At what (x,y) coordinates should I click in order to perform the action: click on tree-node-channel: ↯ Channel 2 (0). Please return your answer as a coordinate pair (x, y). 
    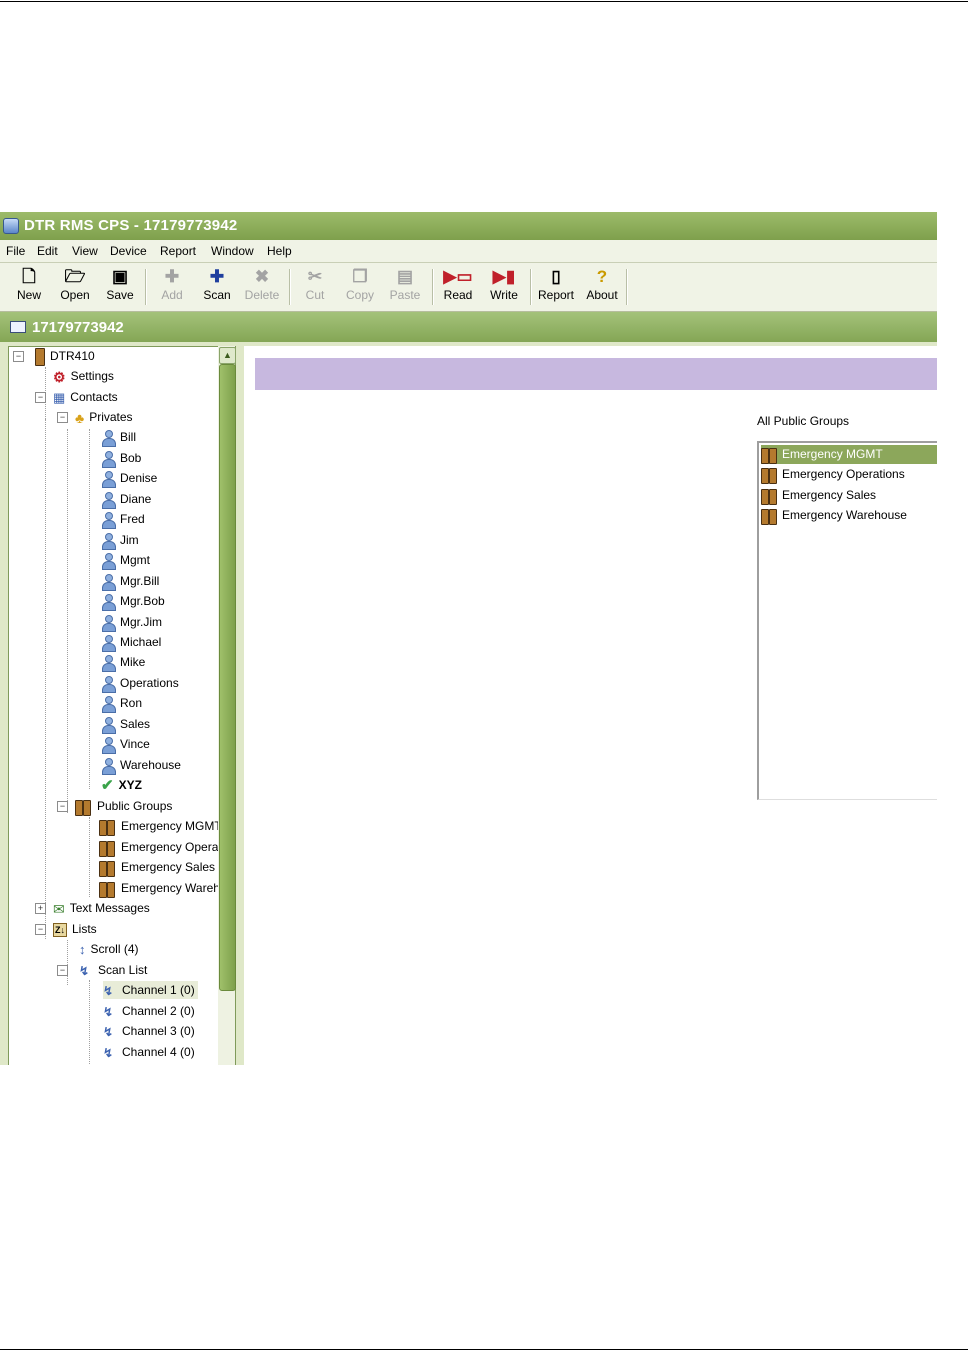
    Looking at the image, I should click on (149, 1011).